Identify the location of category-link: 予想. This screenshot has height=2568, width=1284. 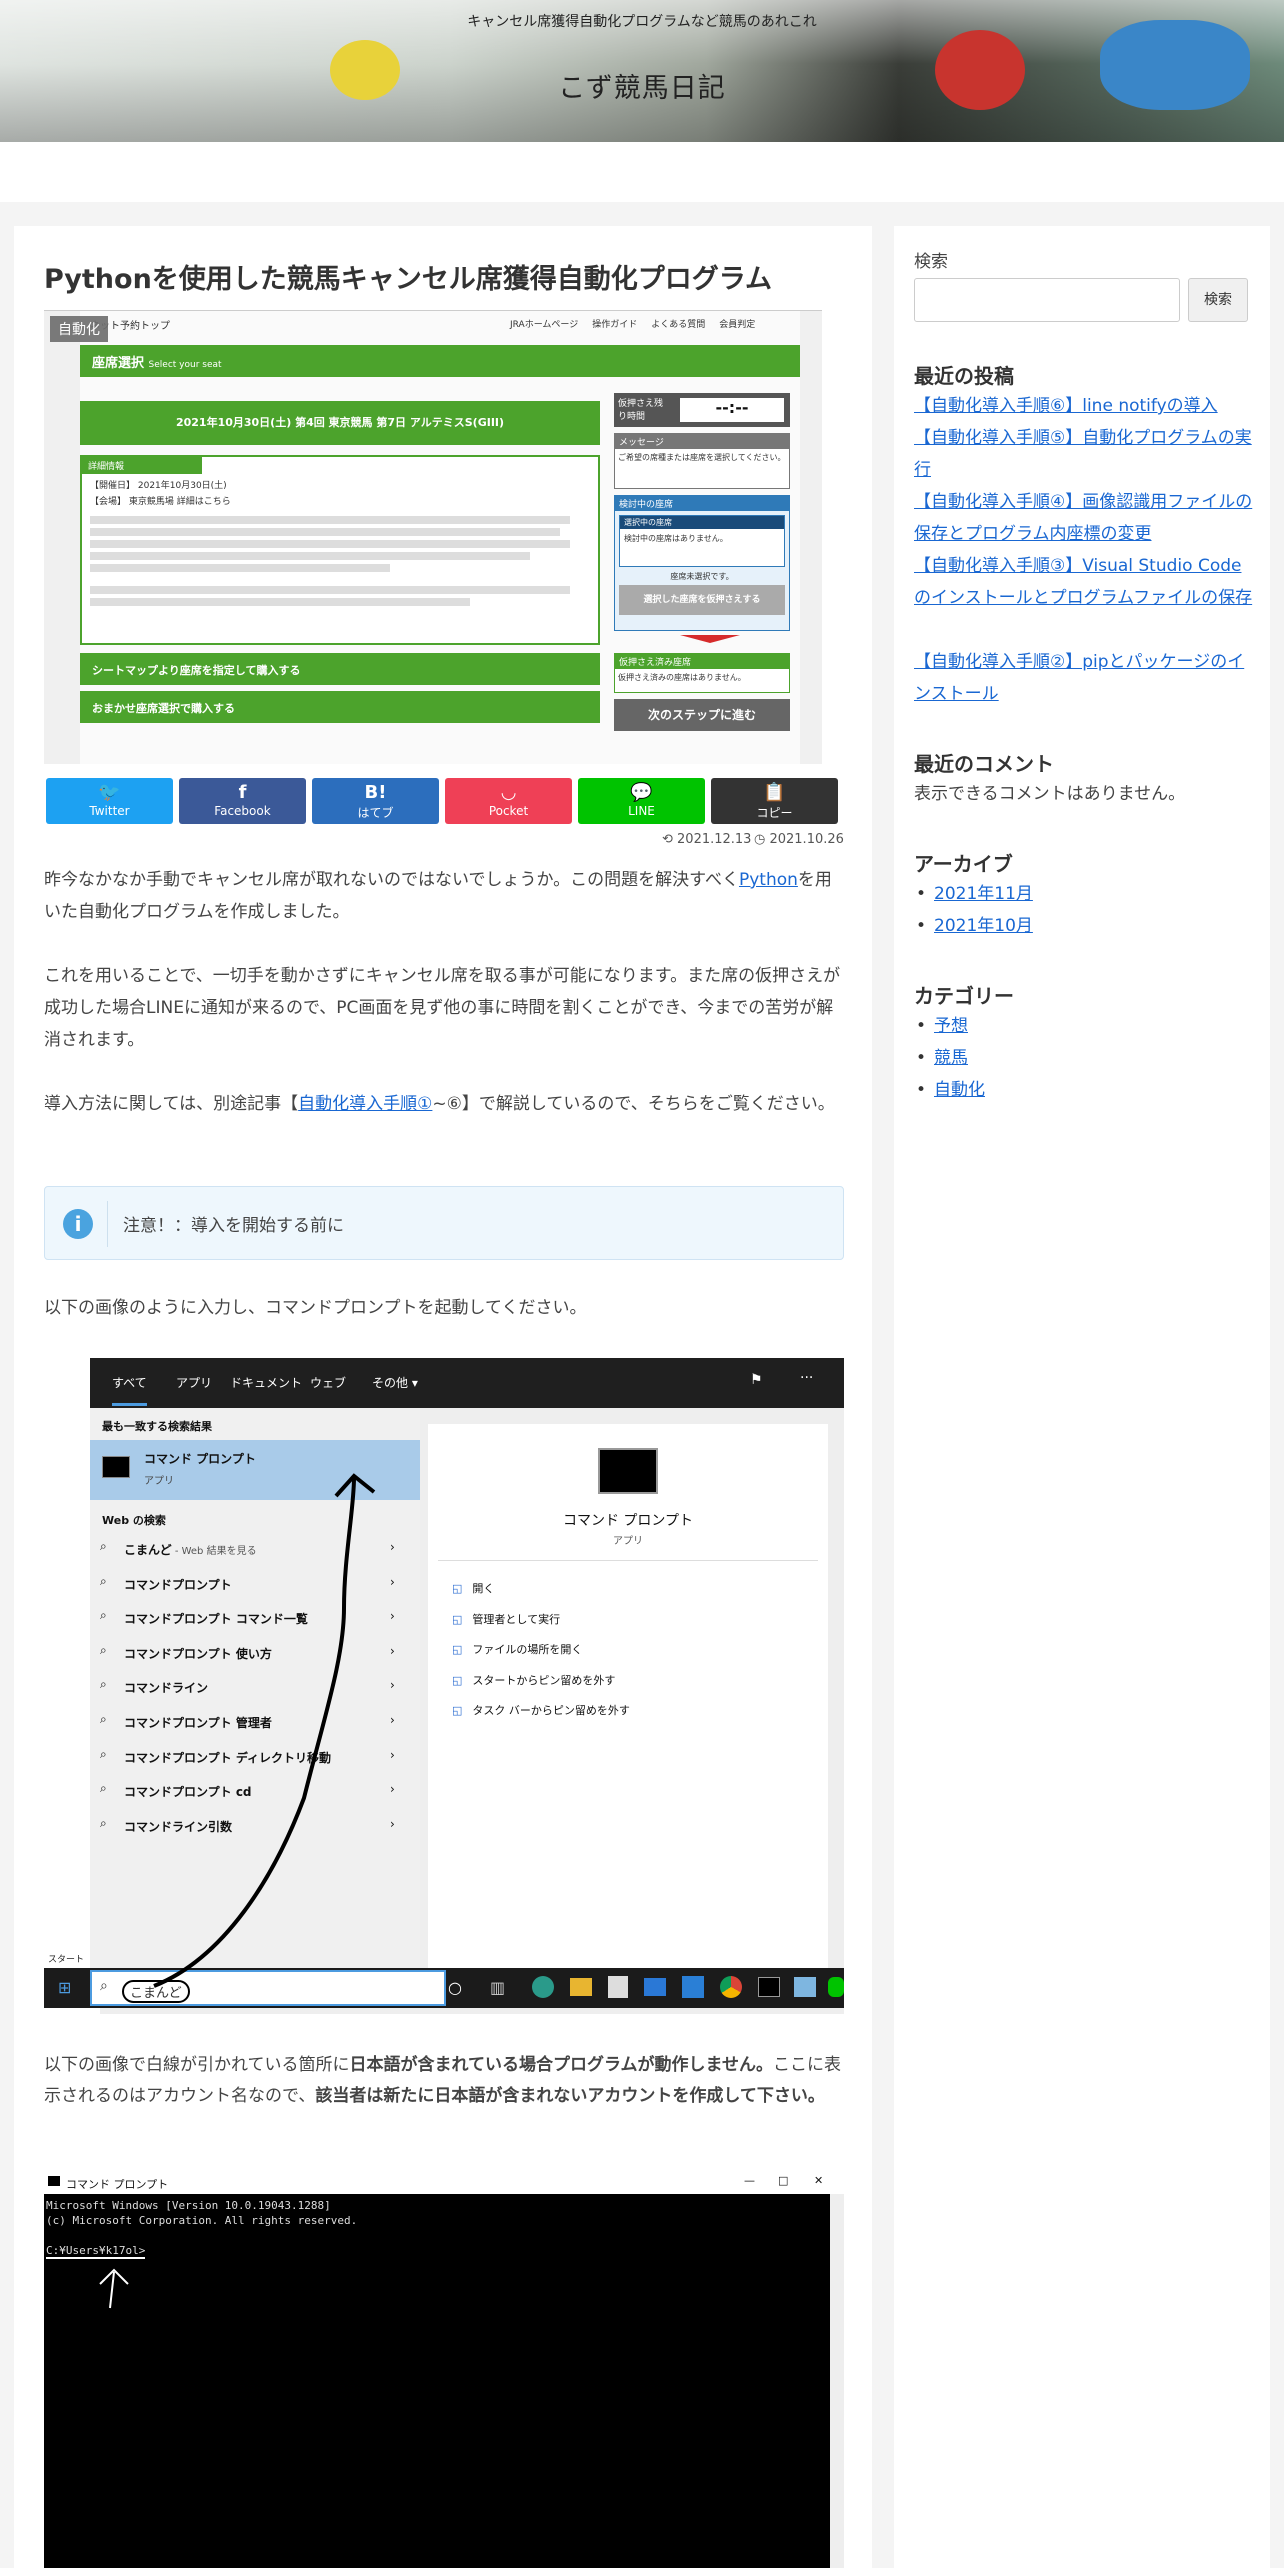
(942, 1026).